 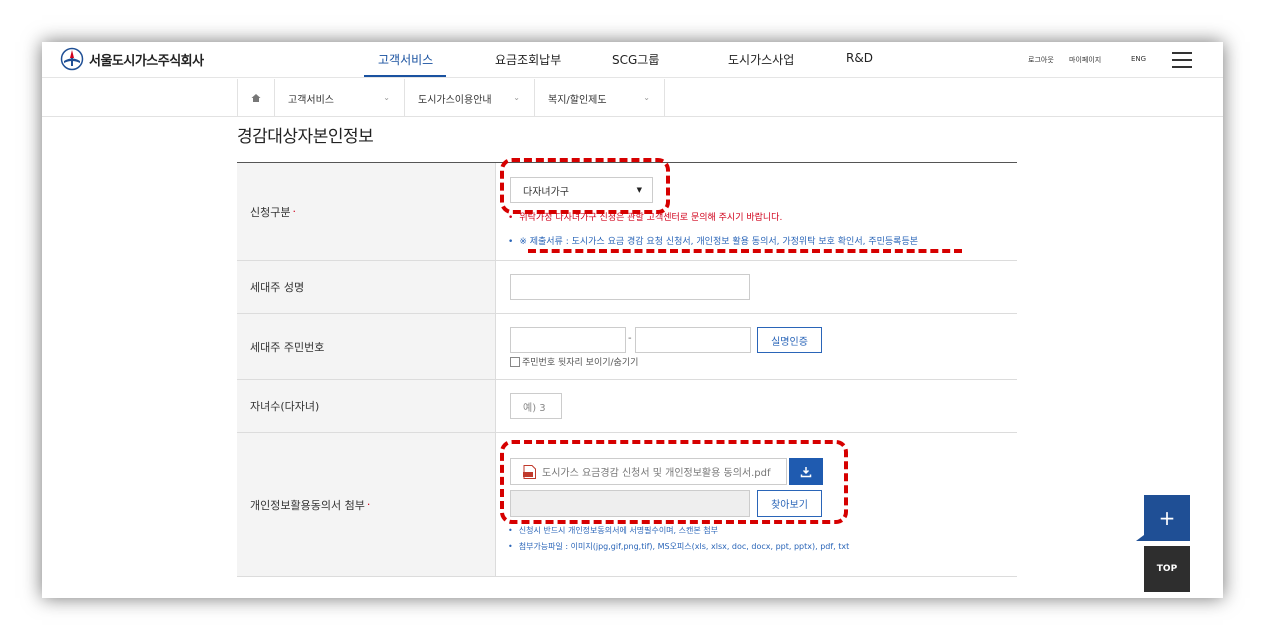 I want to click on children-label: 자녀수(다자녀), so click(x=366, y=406).